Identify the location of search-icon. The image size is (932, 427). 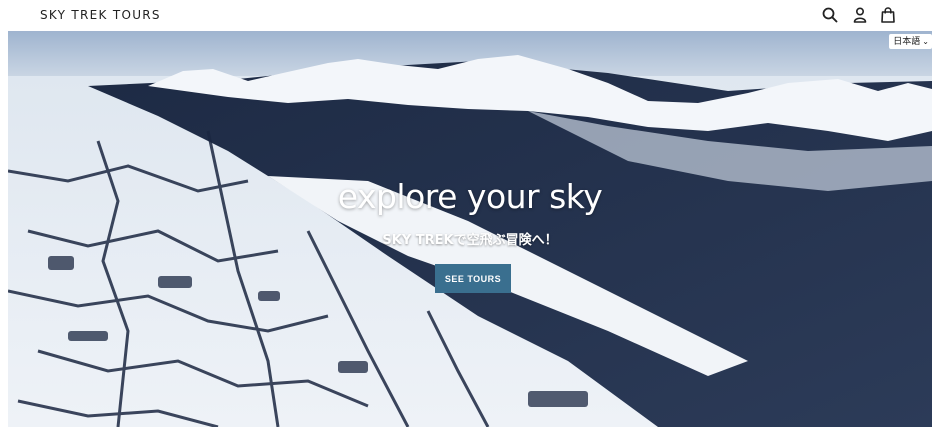
(830, 15).